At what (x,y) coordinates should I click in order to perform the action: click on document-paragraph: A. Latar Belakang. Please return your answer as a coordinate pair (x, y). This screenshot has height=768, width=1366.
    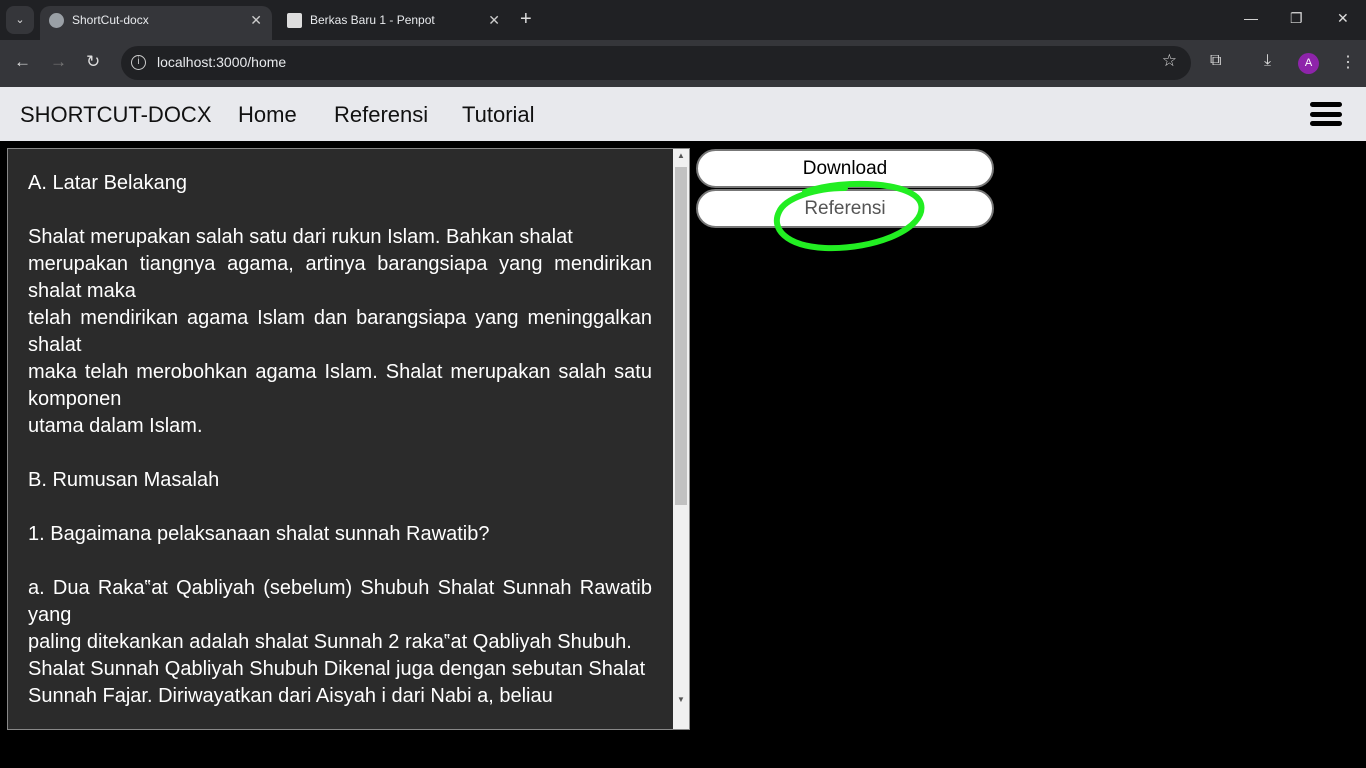
    Looking at the image, I should click on (107, 183).